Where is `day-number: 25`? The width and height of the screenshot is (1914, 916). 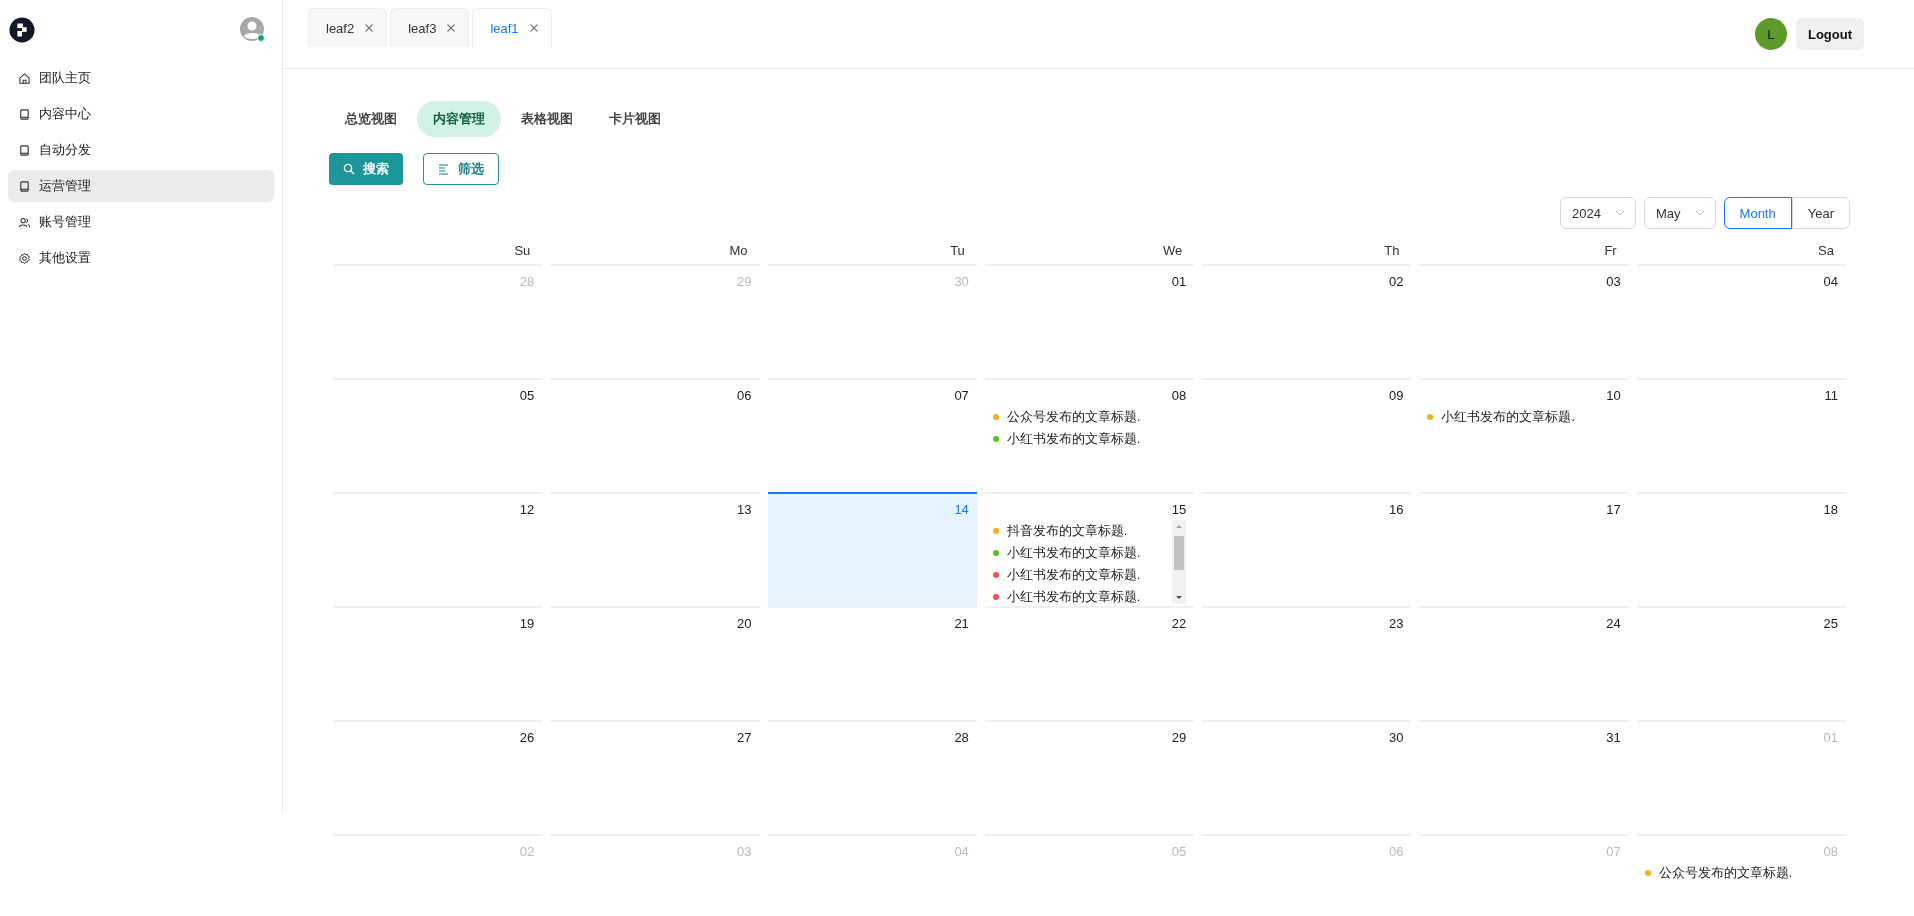
day-number: 25 is located at coordinates (1830, 624).